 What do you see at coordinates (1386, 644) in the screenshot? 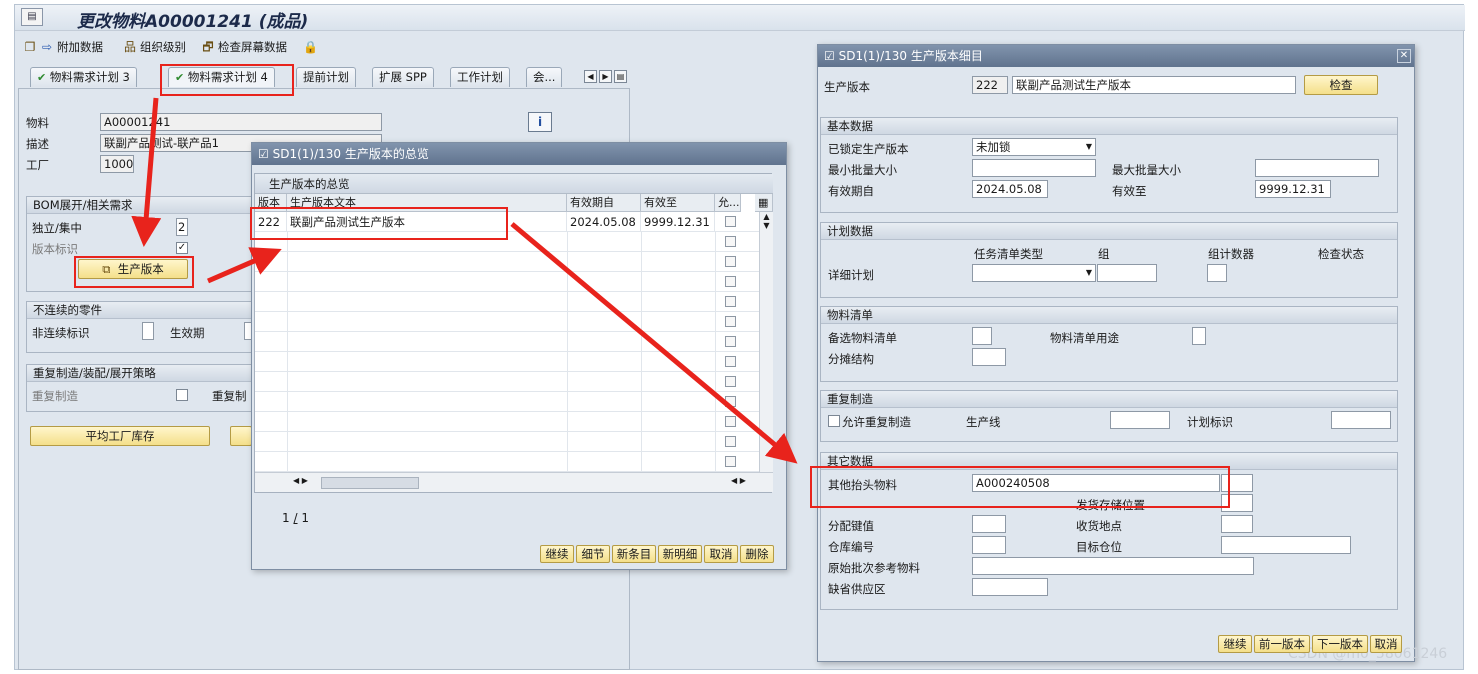
I see `cancel-button: 取消` at bounding box center [1386, 644].